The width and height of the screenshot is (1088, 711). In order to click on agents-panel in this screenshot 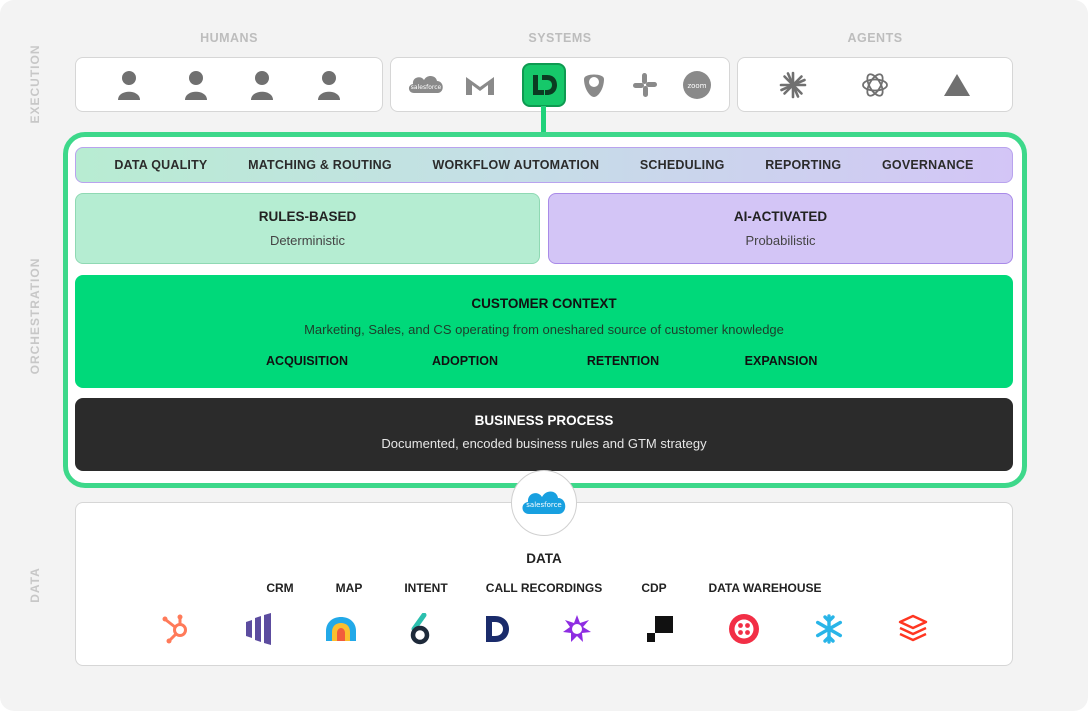, I will do `click(875, 84)`.